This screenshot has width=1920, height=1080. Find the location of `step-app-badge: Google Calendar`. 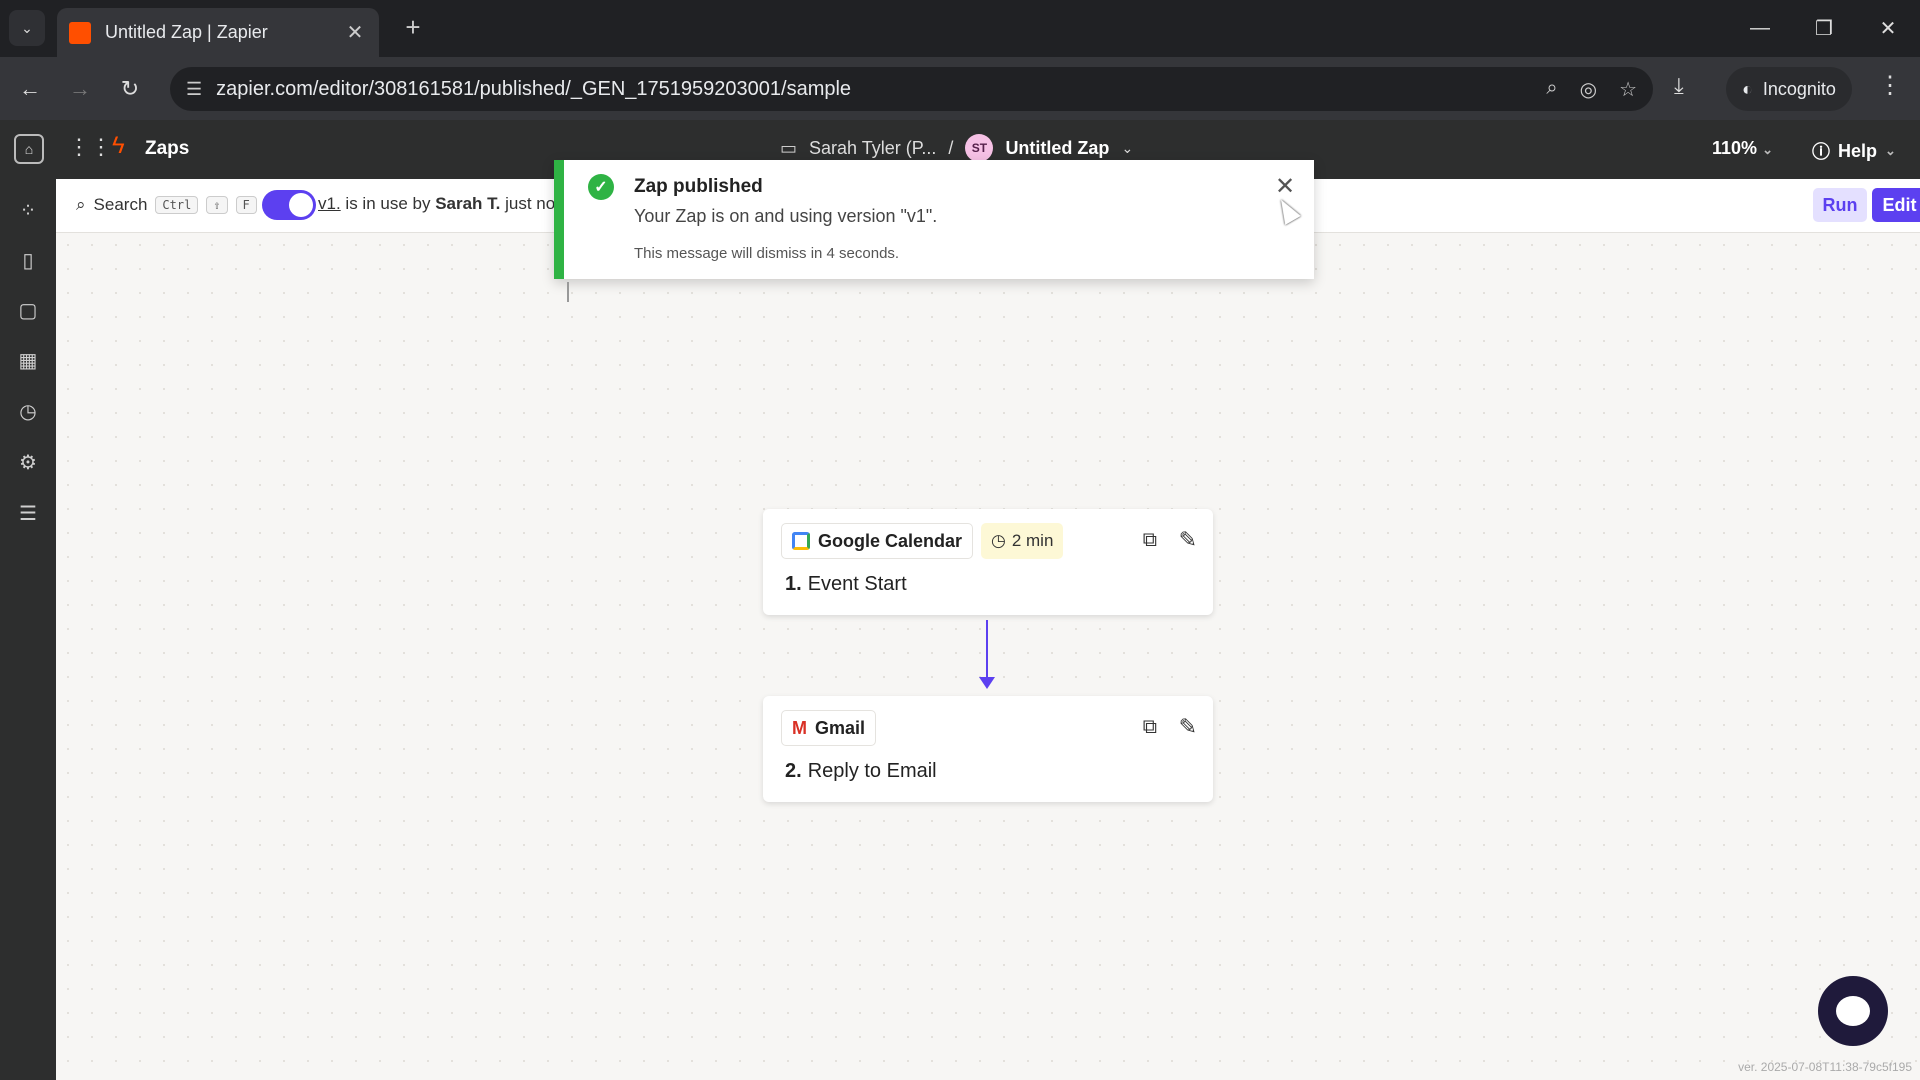

step-app-badge: Google Calendar is located at coordinates (877, 541).